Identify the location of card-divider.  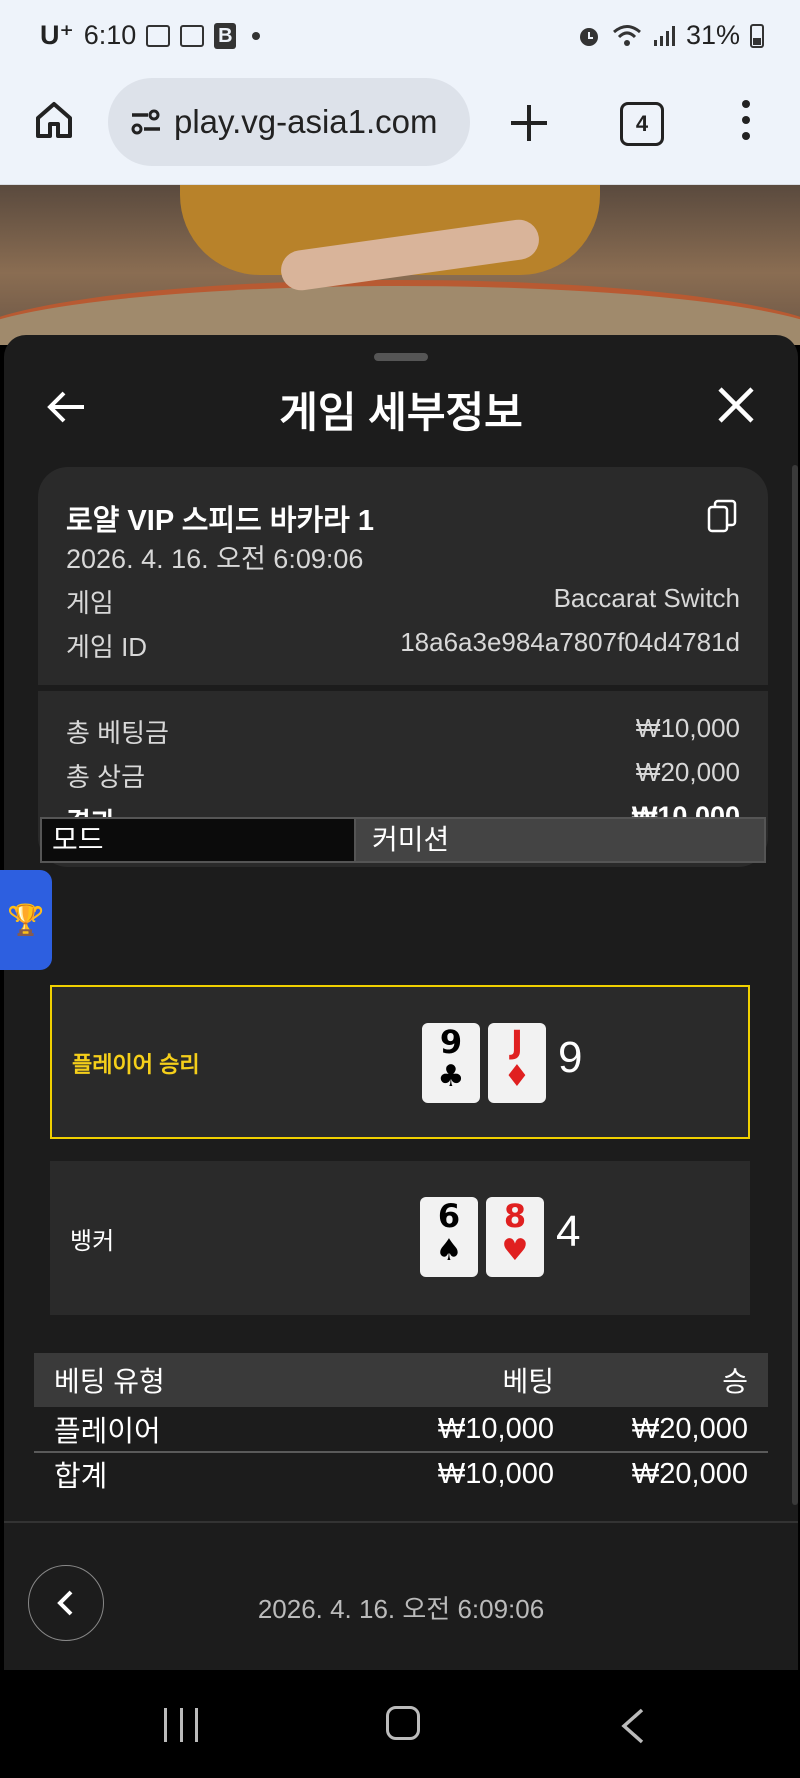
(403, 688).